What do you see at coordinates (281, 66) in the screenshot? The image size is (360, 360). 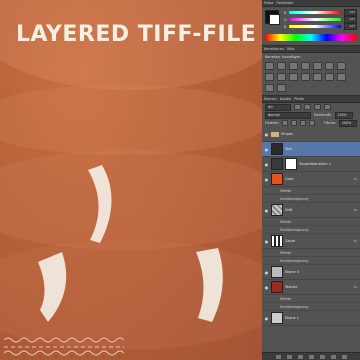 I see `levels-icon` at bounding box center [281, 66].